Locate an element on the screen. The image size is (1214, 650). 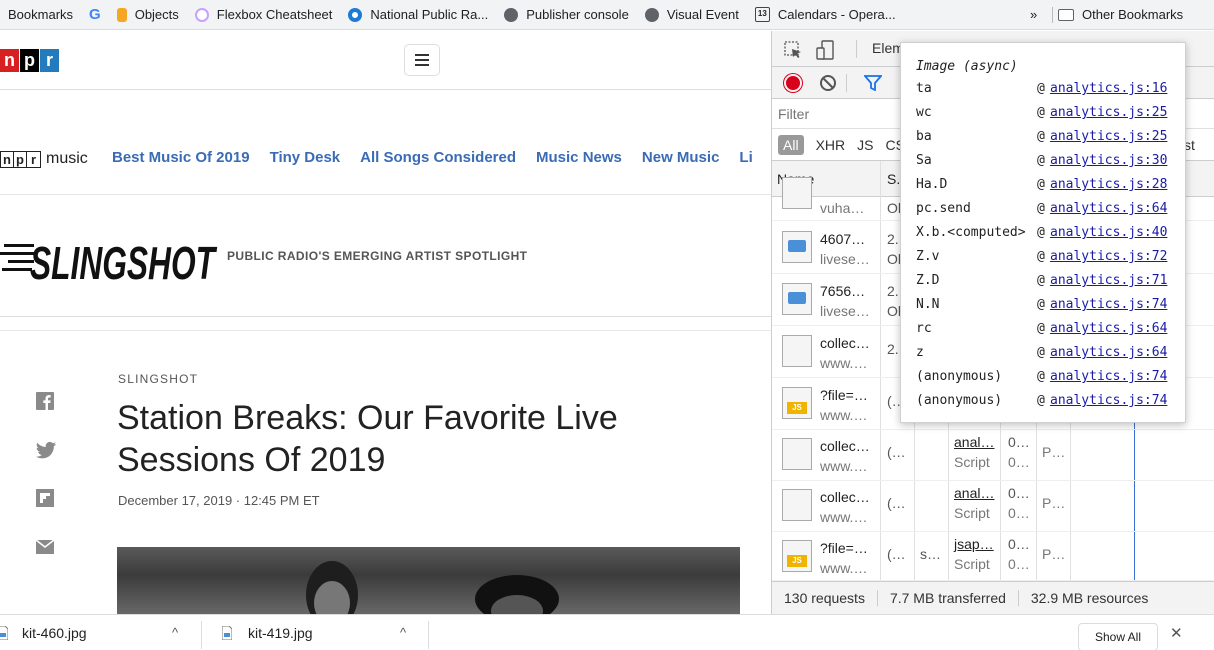
close-icon: ✕ is located at coordinates (1176, 633).